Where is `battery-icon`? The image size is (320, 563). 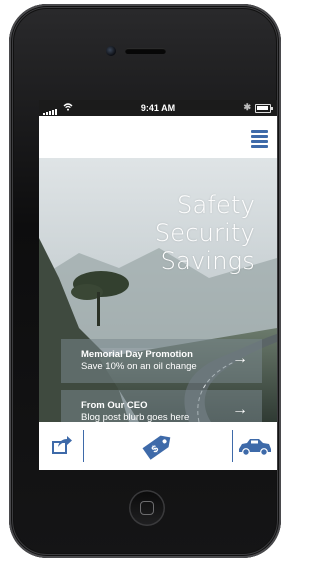 battery-icon is located at coordinates (264, 108).